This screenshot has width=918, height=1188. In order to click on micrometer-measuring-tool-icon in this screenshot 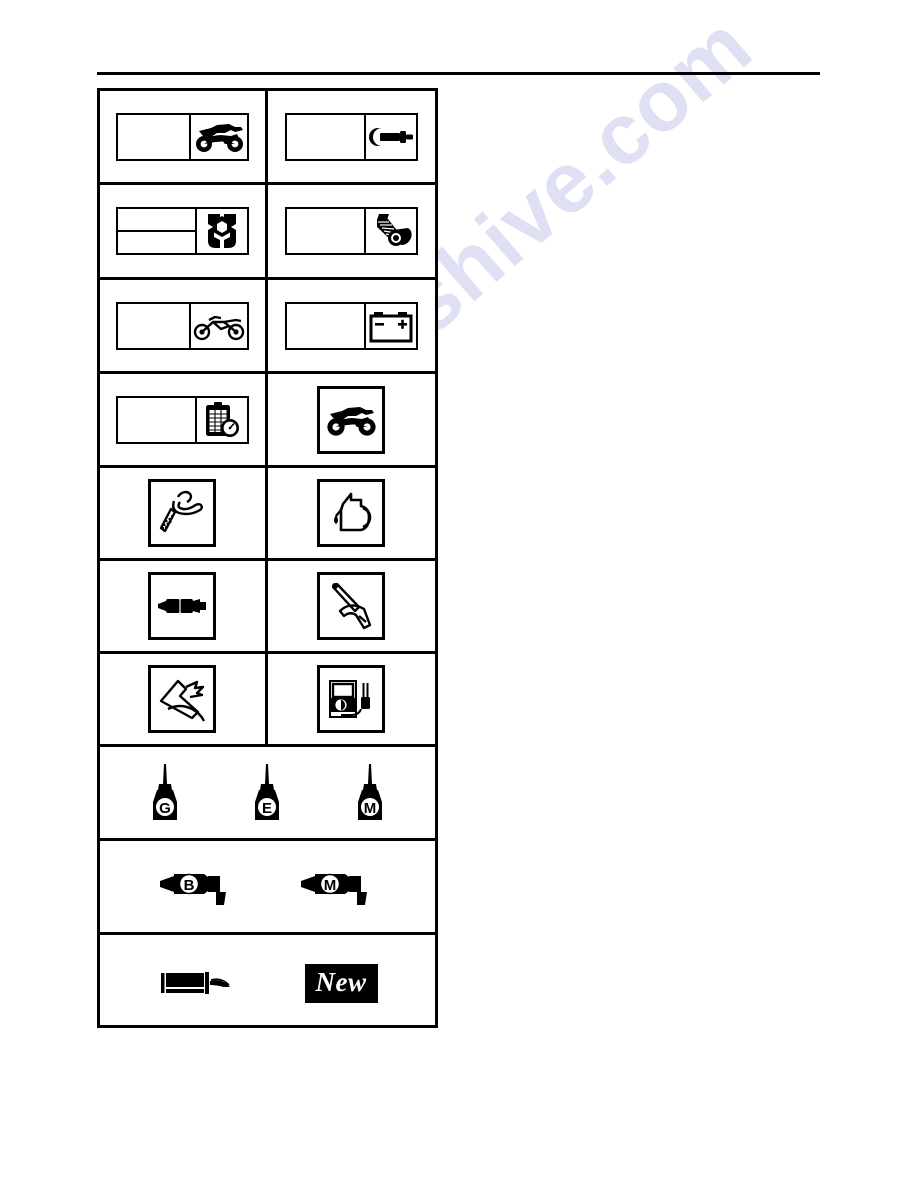, I will do `click(391, 137)`.